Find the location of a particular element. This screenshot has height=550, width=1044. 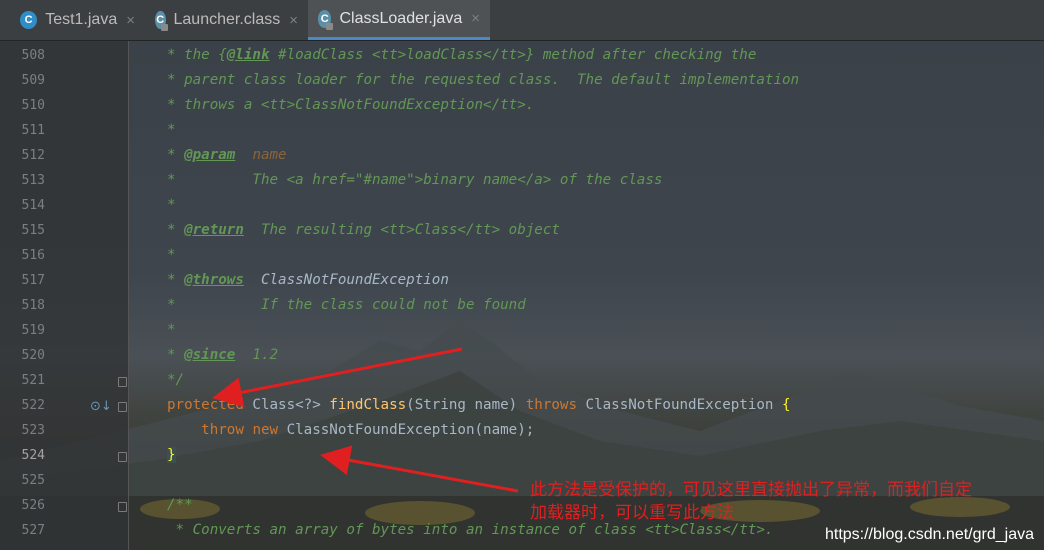

annotation-line: 此方法是受保护的，可见这里直接抛出了异常，而我们自定 is located at coordinates (751, 490).